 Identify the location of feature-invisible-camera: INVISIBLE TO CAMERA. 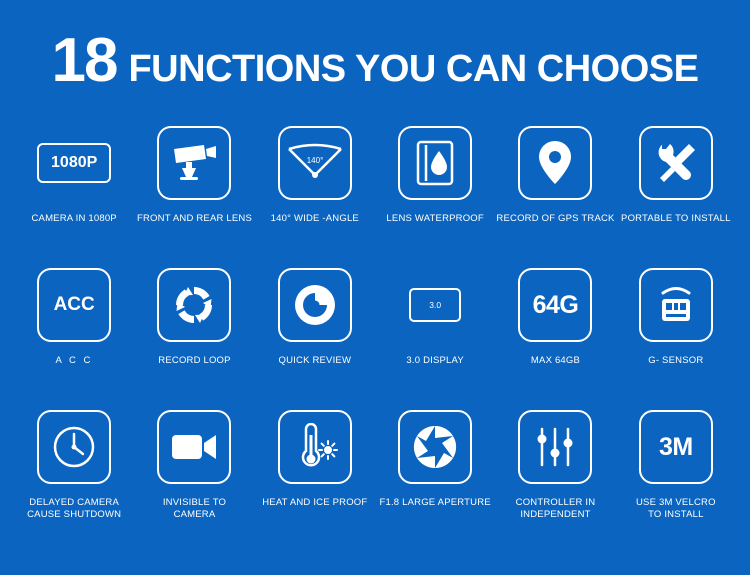
(194, 481).